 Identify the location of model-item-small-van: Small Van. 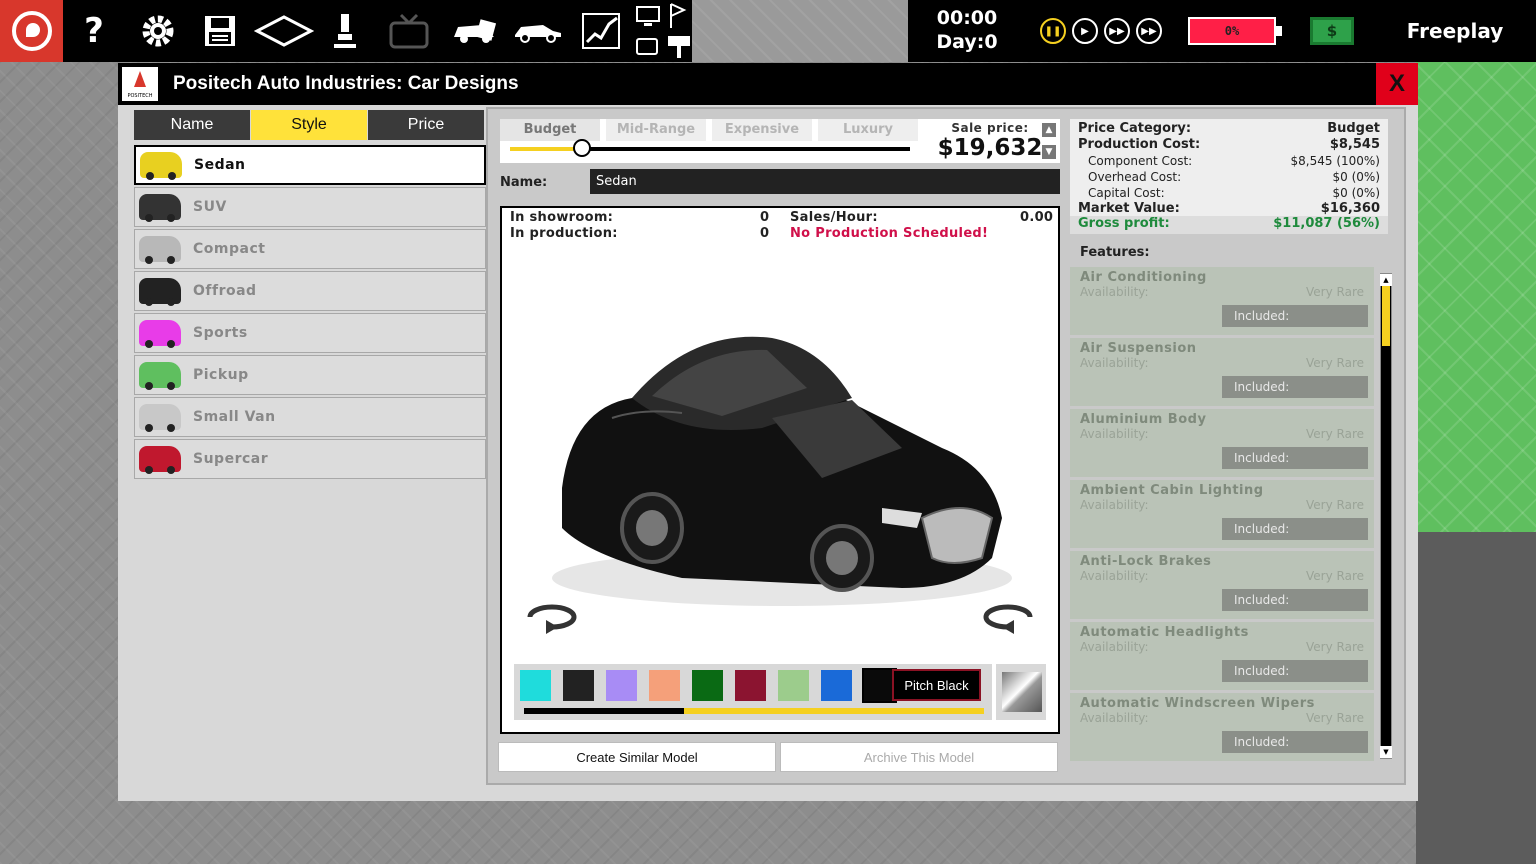
(310, 417).